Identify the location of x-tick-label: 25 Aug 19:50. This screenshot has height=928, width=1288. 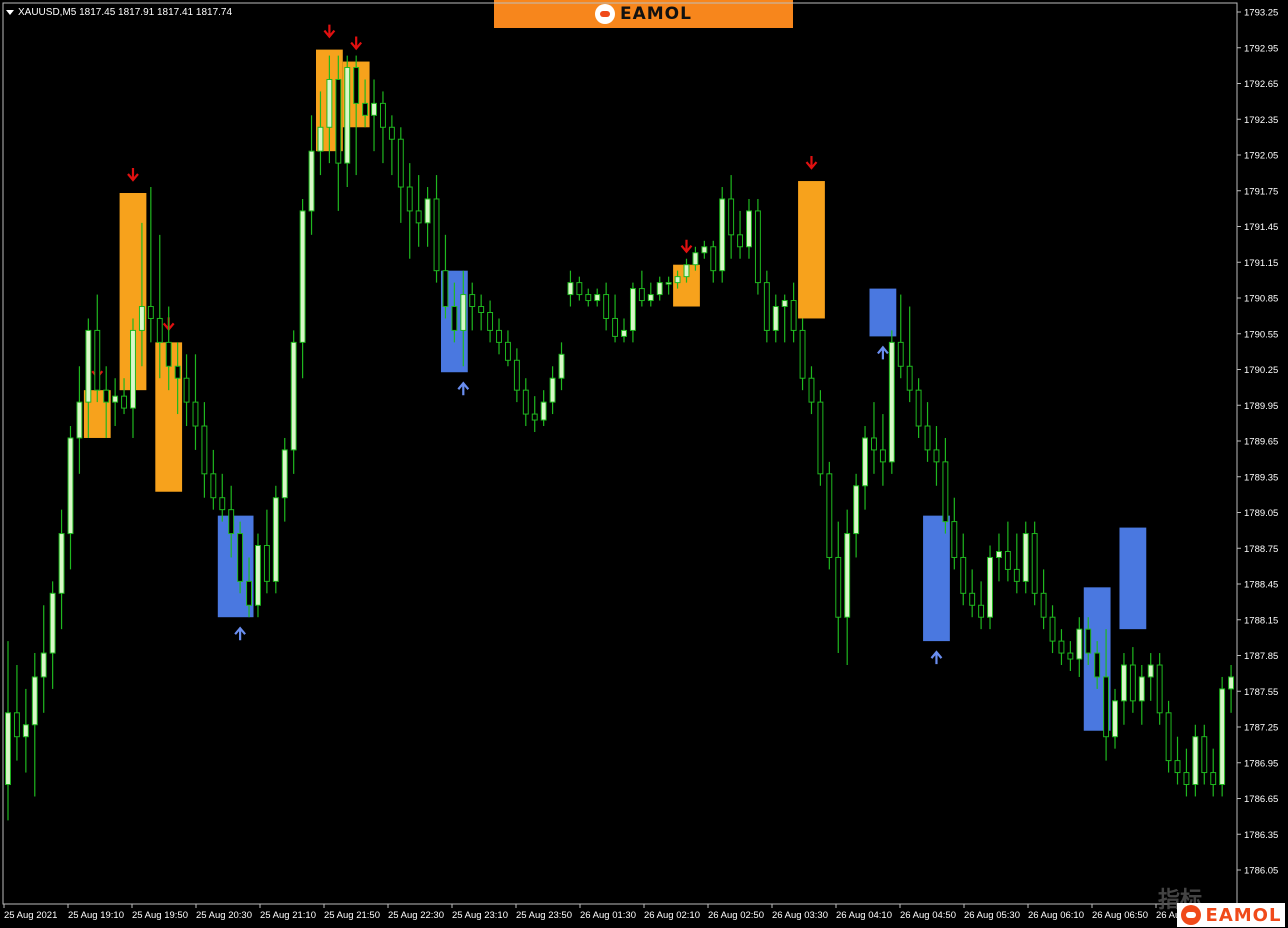
(160, 915).